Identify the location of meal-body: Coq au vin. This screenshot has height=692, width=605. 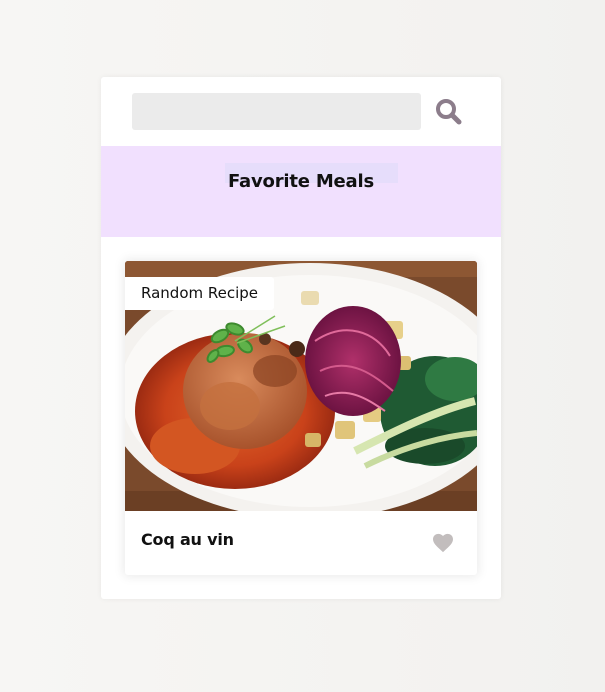
(301, 543).